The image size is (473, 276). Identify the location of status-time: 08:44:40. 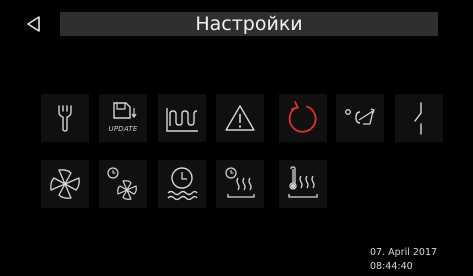
(391, 266).